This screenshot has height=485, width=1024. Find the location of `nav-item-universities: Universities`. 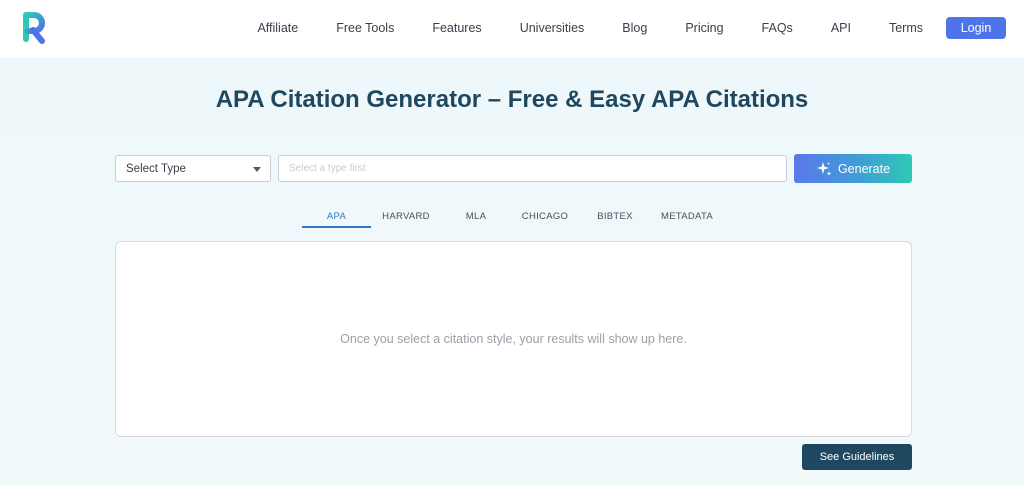

nav-item-universities: Universities is located at coordinates (552, 28).